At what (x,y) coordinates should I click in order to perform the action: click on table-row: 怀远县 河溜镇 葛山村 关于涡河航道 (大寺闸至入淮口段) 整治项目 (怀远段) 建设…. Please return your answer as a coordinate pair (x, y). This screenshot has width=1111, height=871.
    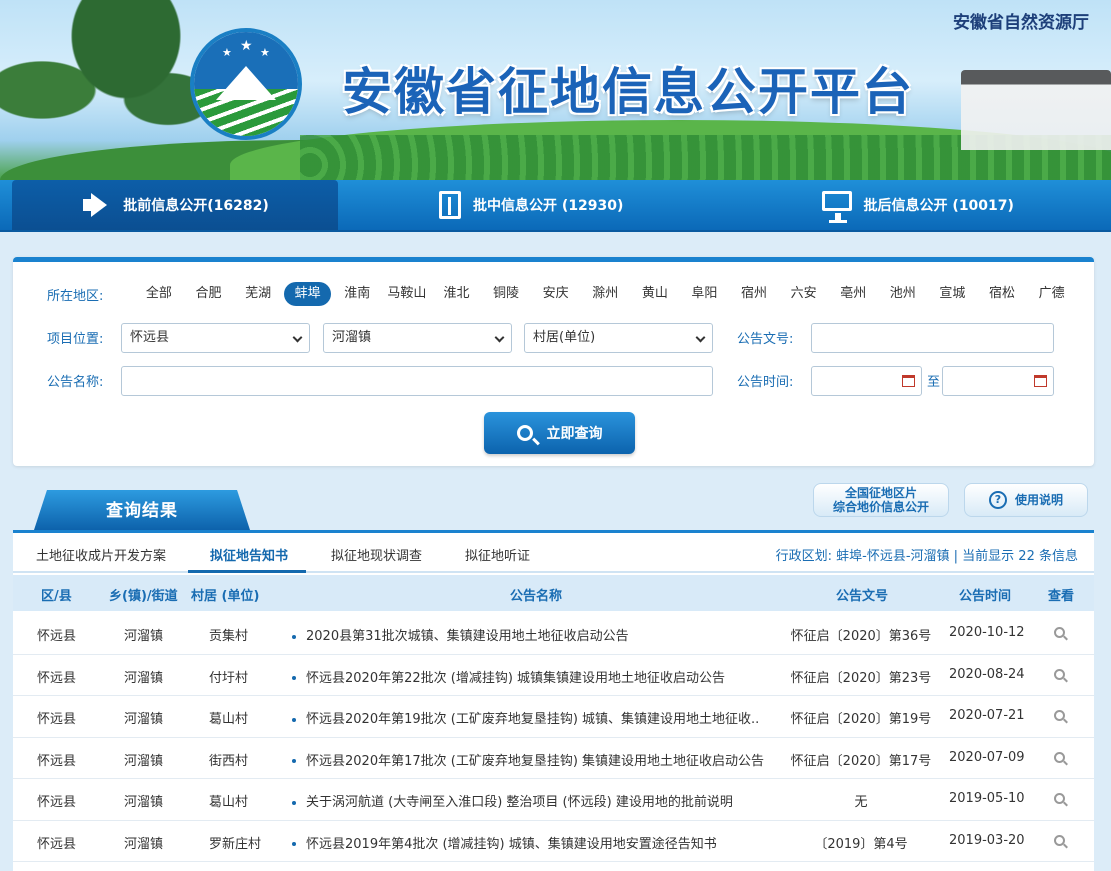
    Looking at the image, I should click on (553, 800).